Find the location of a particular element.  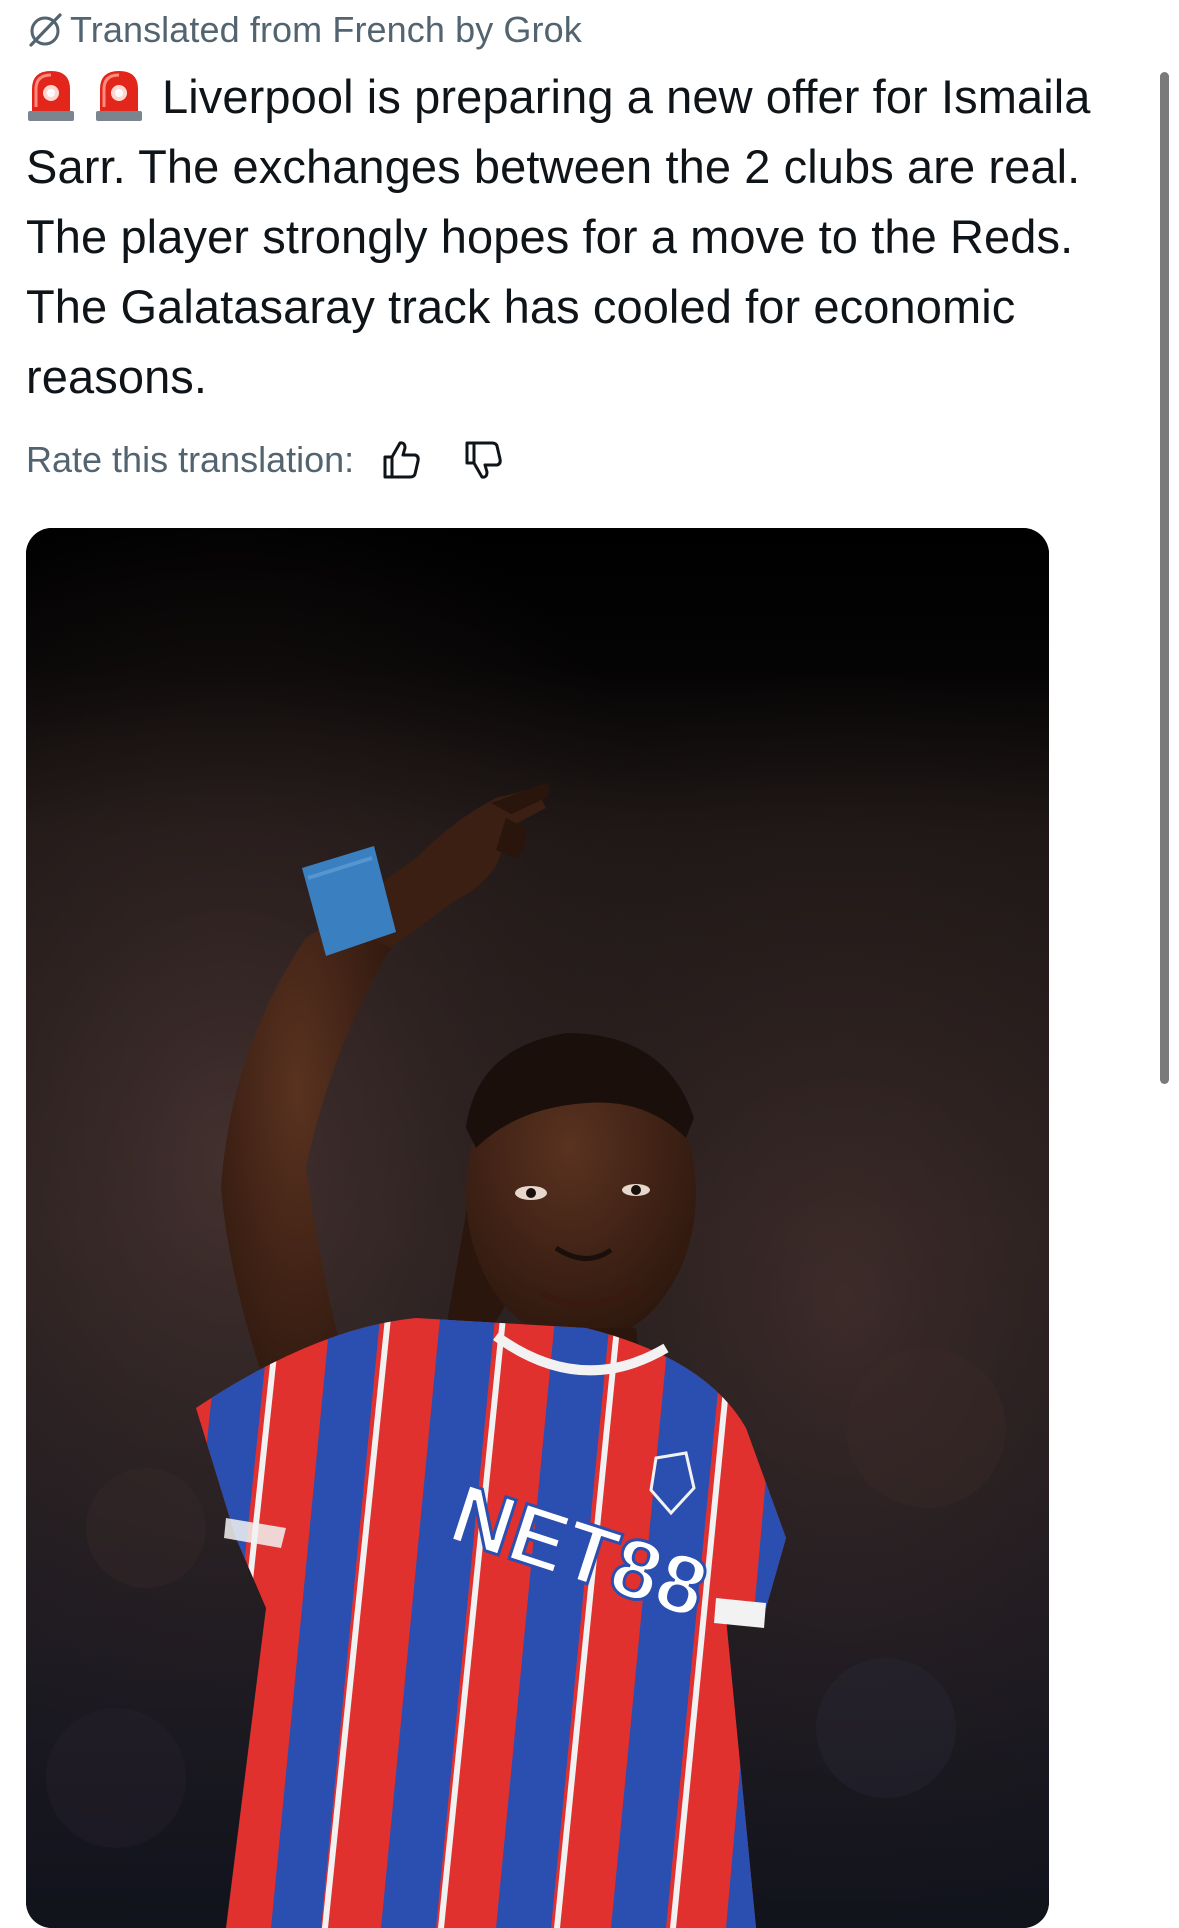

translation-banner: Translated from French by Grok is located at coordinates (304, 30).